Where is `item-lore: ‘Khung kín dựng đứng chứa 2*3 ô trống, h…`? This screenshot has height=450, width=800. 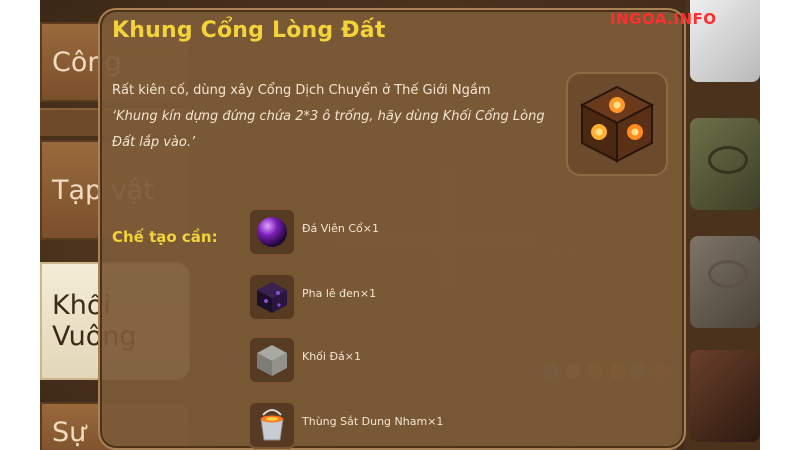 item-lore: ‘Khung kín dựng đứng chứa 2*3 ô trống, h… is located at coordinates (328, 129).